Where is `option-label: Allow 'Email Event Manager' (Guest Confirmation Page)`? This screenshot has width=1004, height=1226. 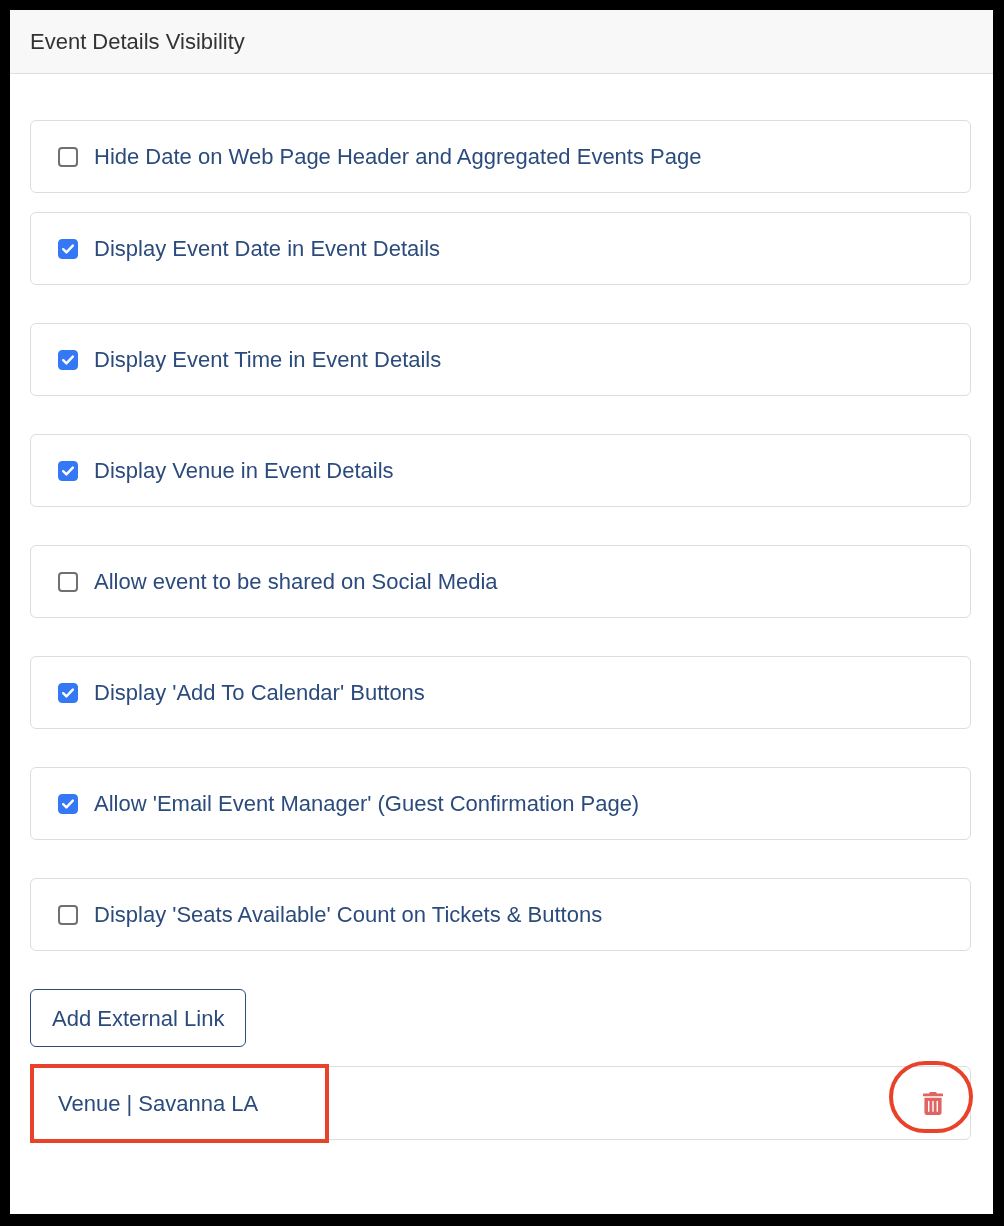
option-label: Allow 'Email Event Manager' (Guest Confirmation Page) is located at coordinates (367, 803).